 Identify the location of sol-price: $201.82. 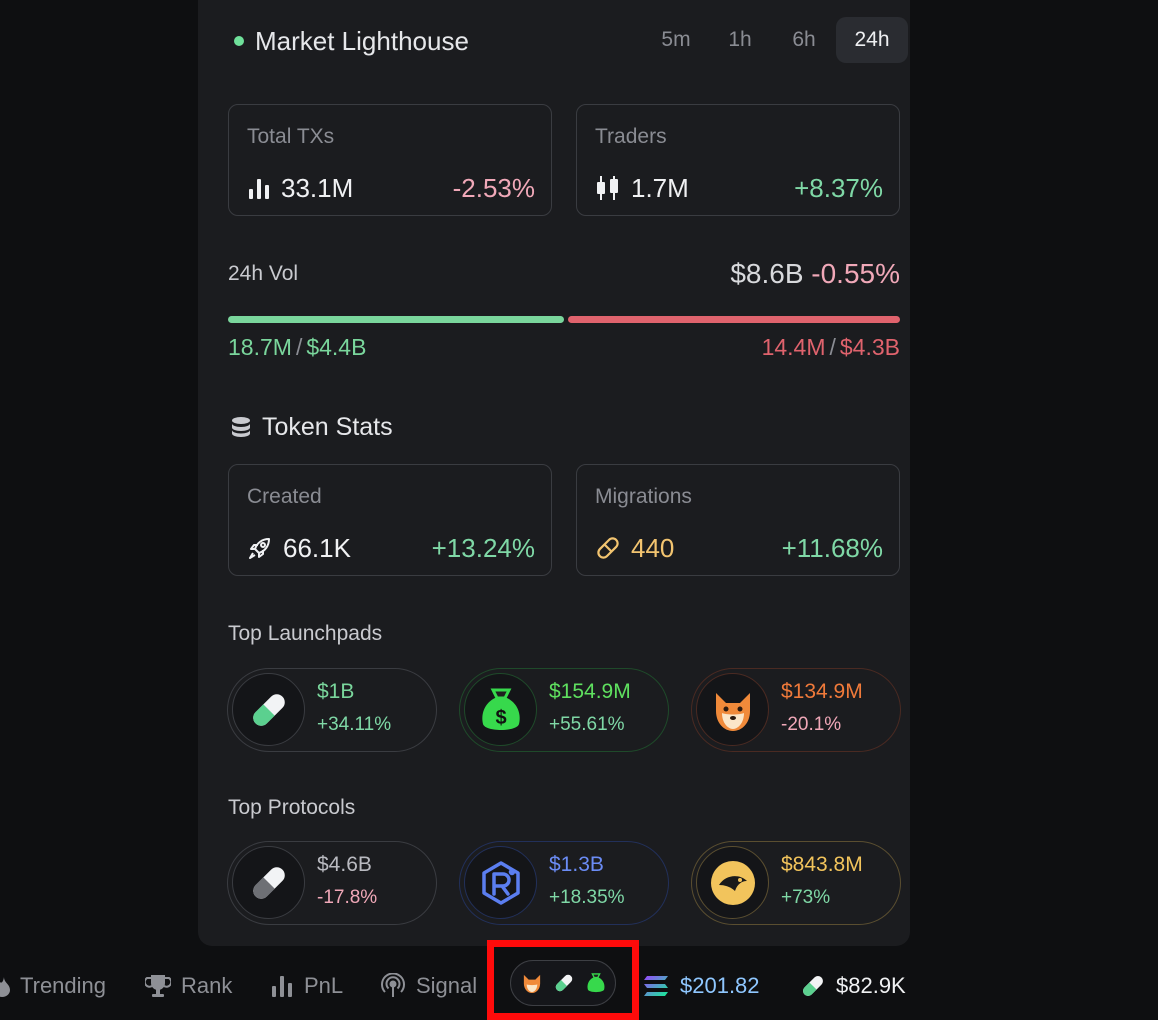
(701, 986).